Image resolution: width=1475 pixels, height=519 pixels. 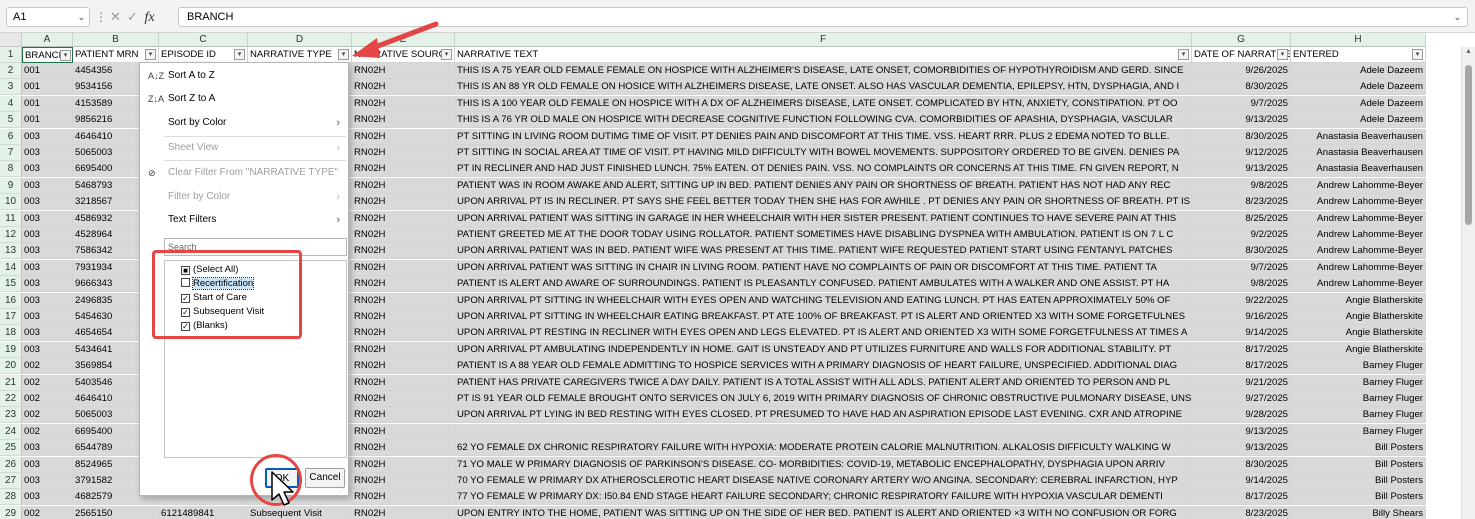 I want to click on mouse-cursor-icon, so click(x=282, y=488).